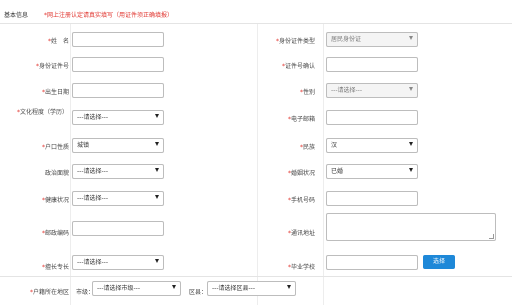 This screenshot has width=512, height=305. What do you see at coordinates (439, 262) in the screenshot?
I see `choose-school-button: 选择` at bounding box center [439, 262].